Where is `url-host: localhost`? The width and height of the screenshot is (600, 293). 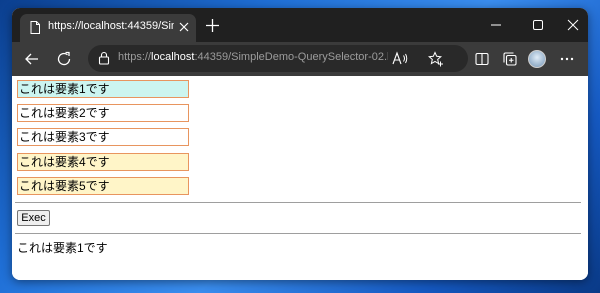 url-host: localhost is located at coordinates (173, 57).